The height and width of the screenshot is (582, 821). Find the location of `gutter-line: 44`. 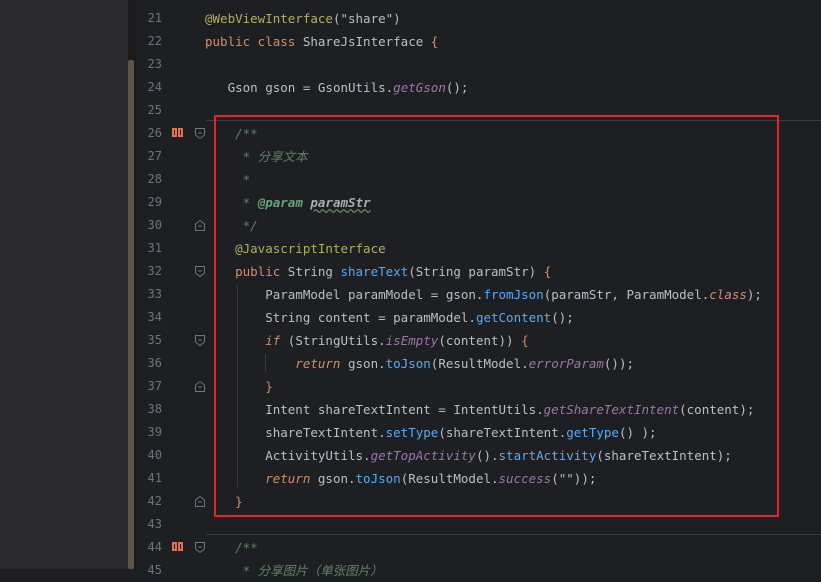

gutter-line: 44 is located at coordinates (171, 547).